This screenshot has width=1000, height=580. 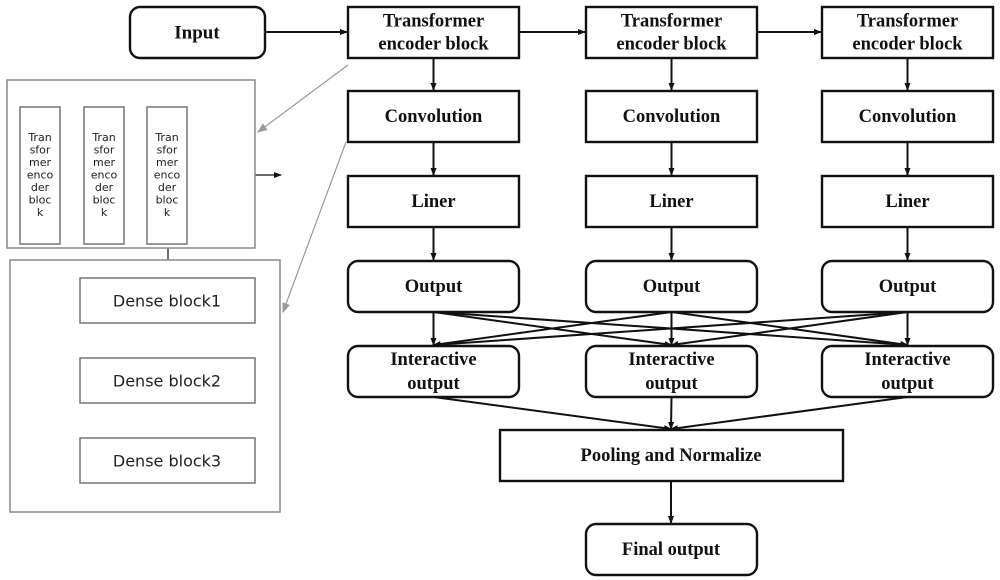 What do you see at coordinates (303, 98) in the screenshot?
I see `callout-arrow-encoder-detail` at bounding box center [303, 98].